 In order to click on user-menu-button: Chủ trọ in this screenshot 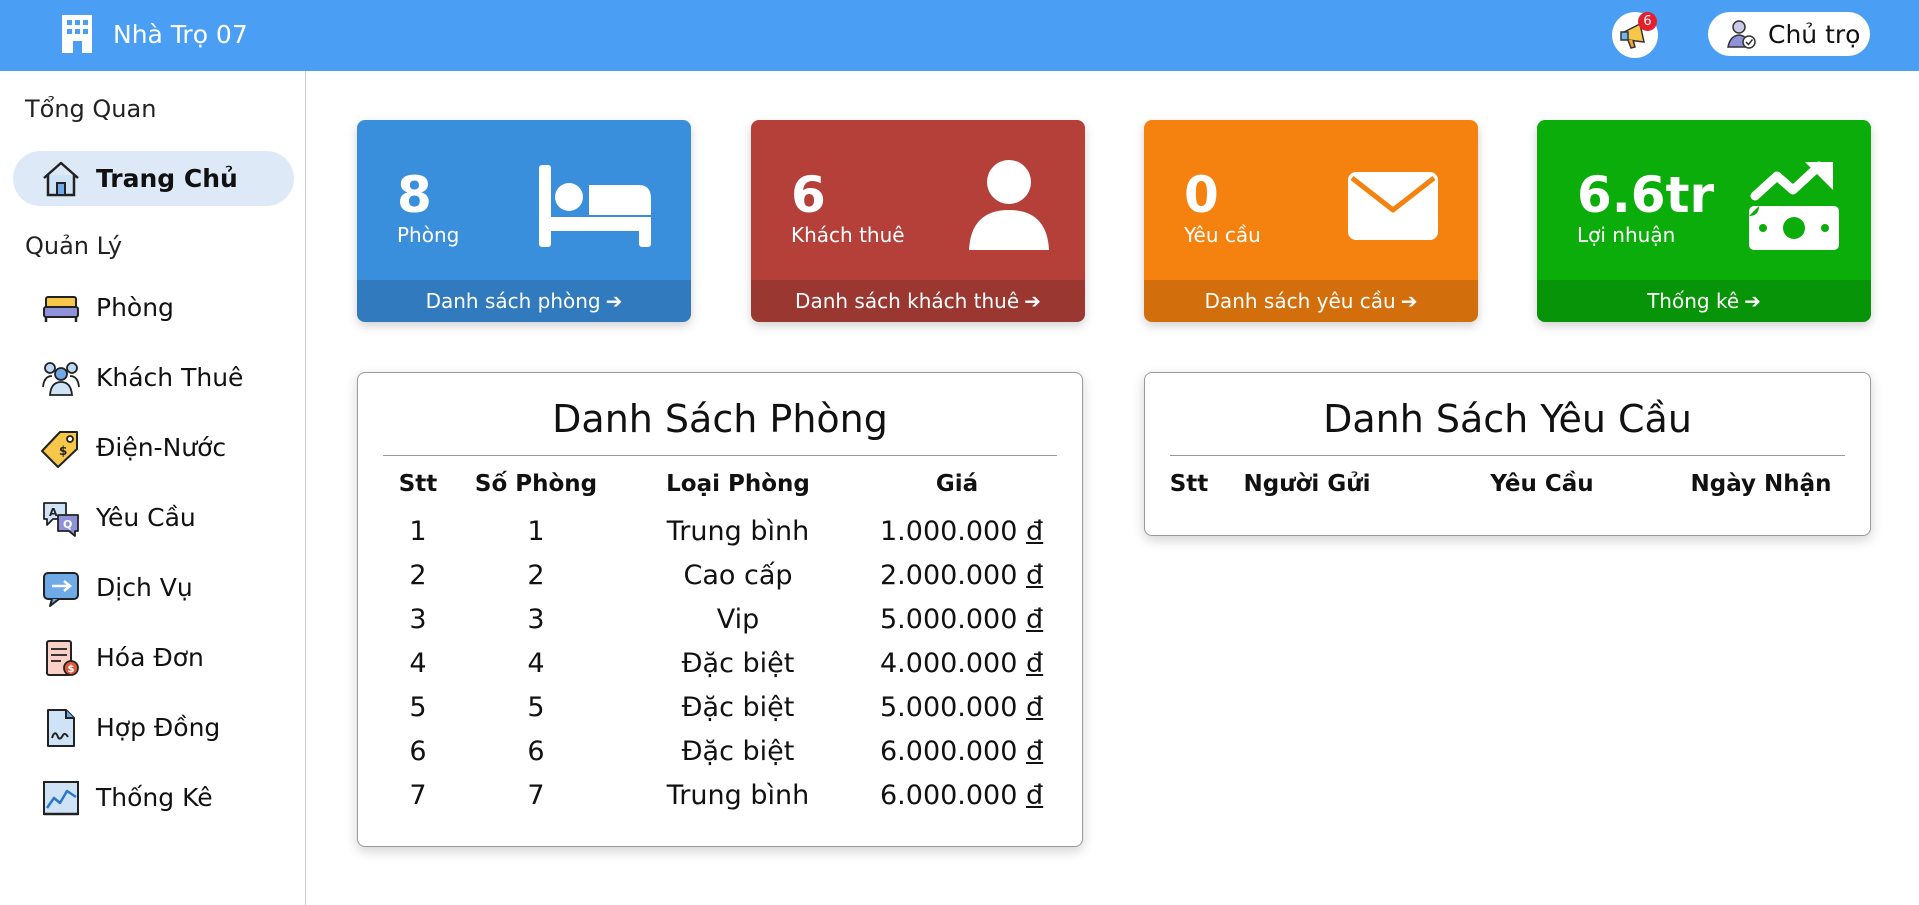, I will do `click(1789, 34)`.